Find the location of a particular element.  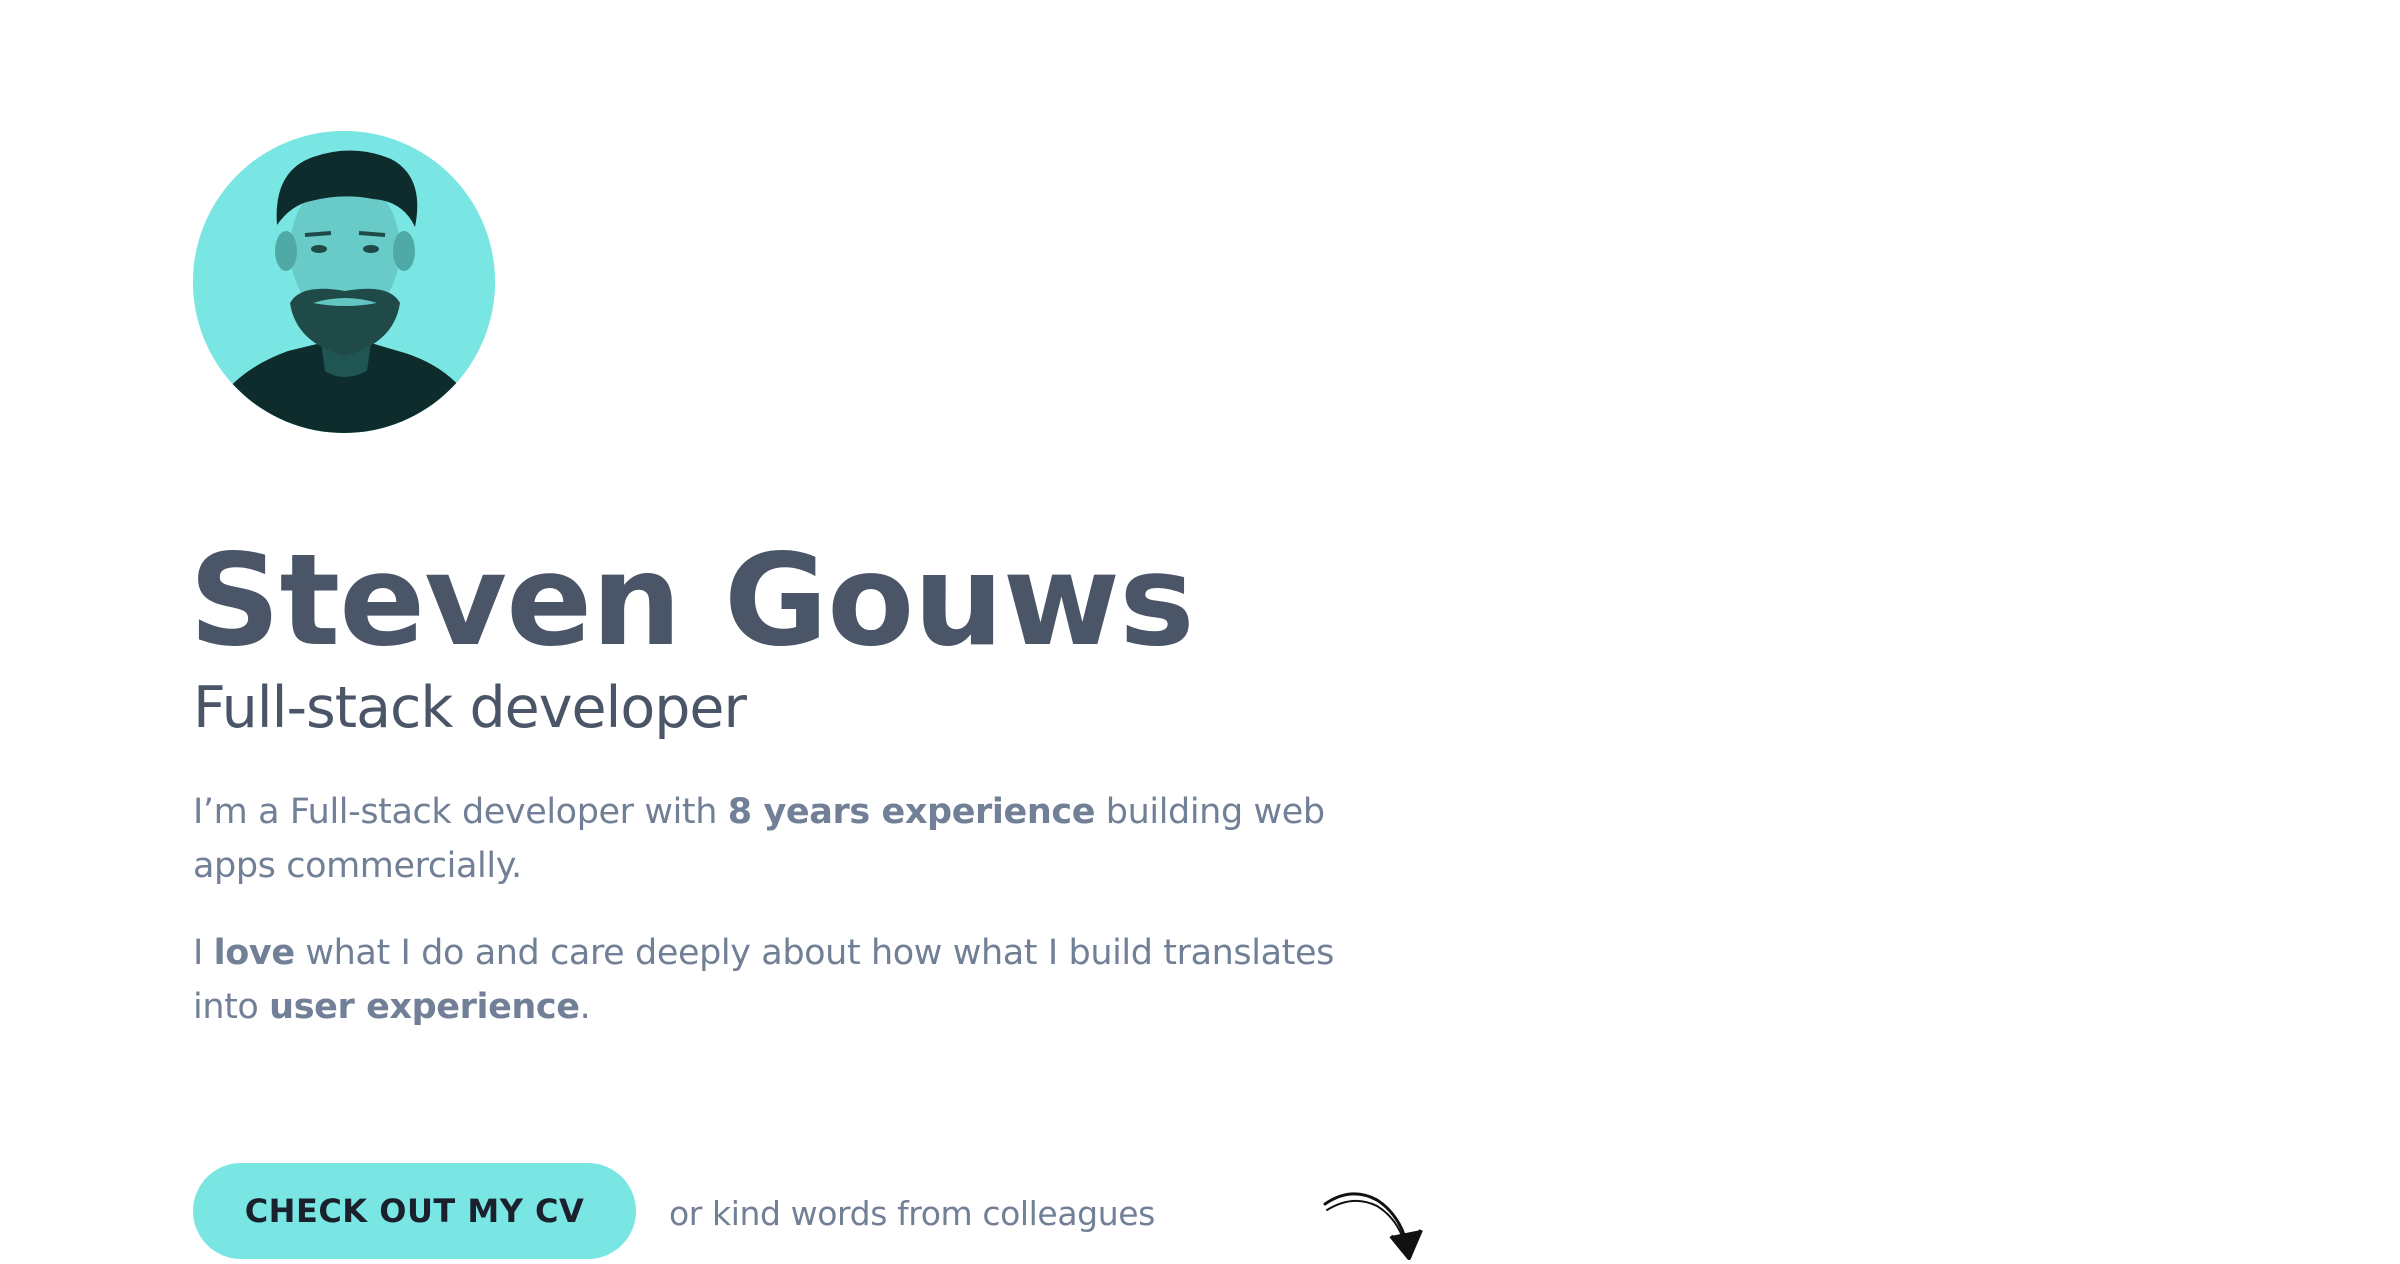

experience-highlight: 8 years experience is located at coordinates (911, 812).